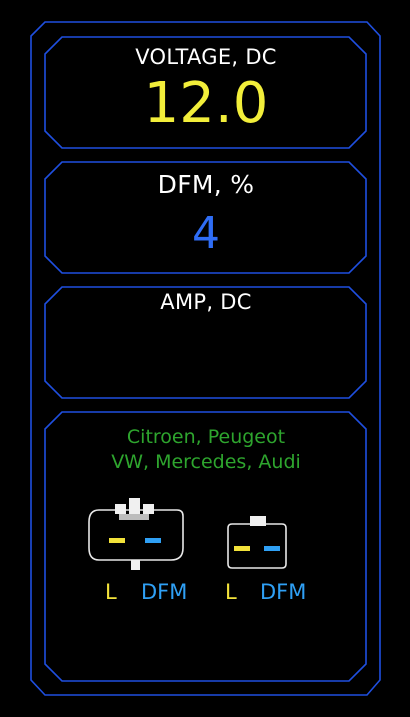  Describe the element at coordinates (206, 103) in the screenshot. I see `voltage-value: 12.0` at that location.